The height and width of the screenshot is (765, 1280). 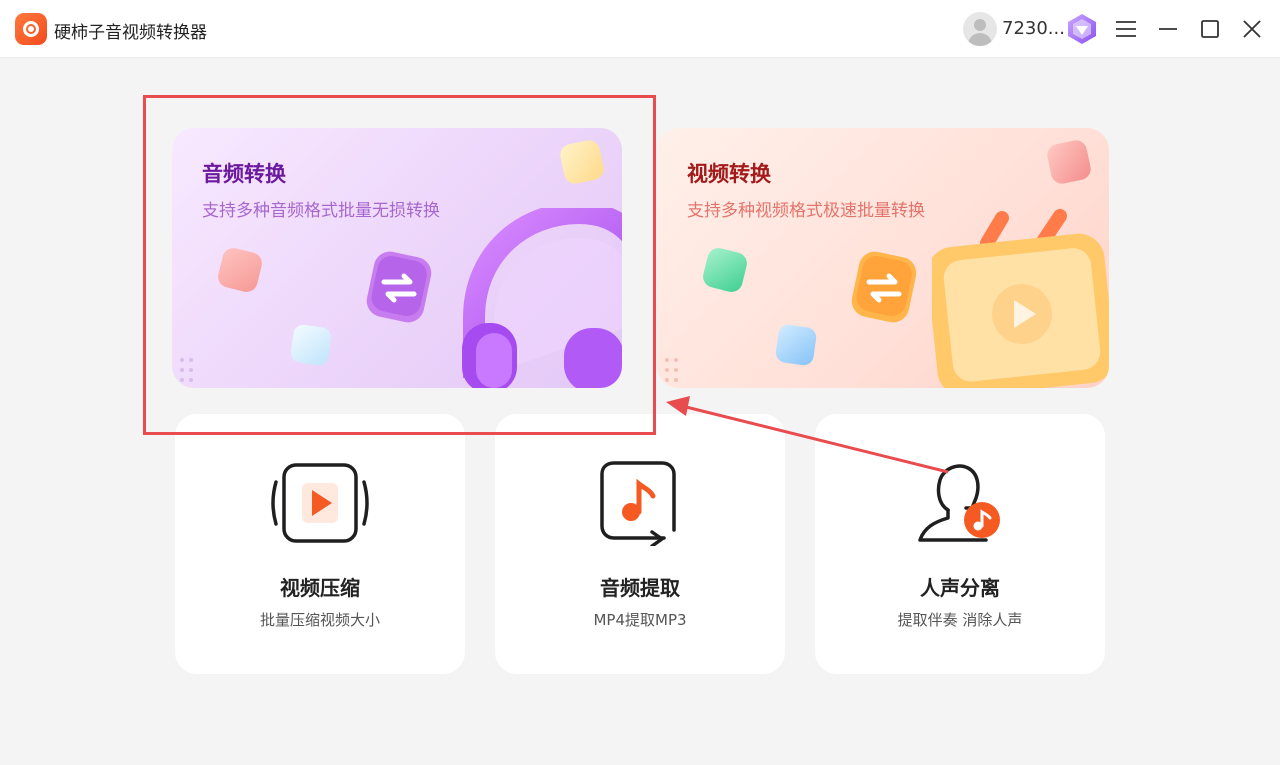 What do you see at coordinates (640, 588) in the screenshot?
I see `audio-extract-title: 音频提取` at bounding box center [640, 588].